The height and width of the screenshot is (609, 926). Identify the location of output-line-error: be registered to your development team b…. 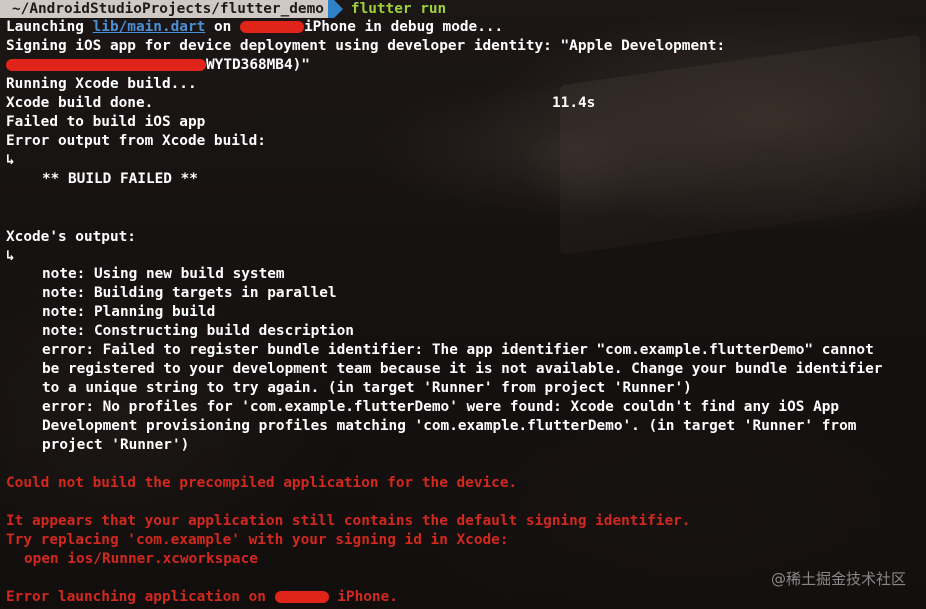
(462, 369).